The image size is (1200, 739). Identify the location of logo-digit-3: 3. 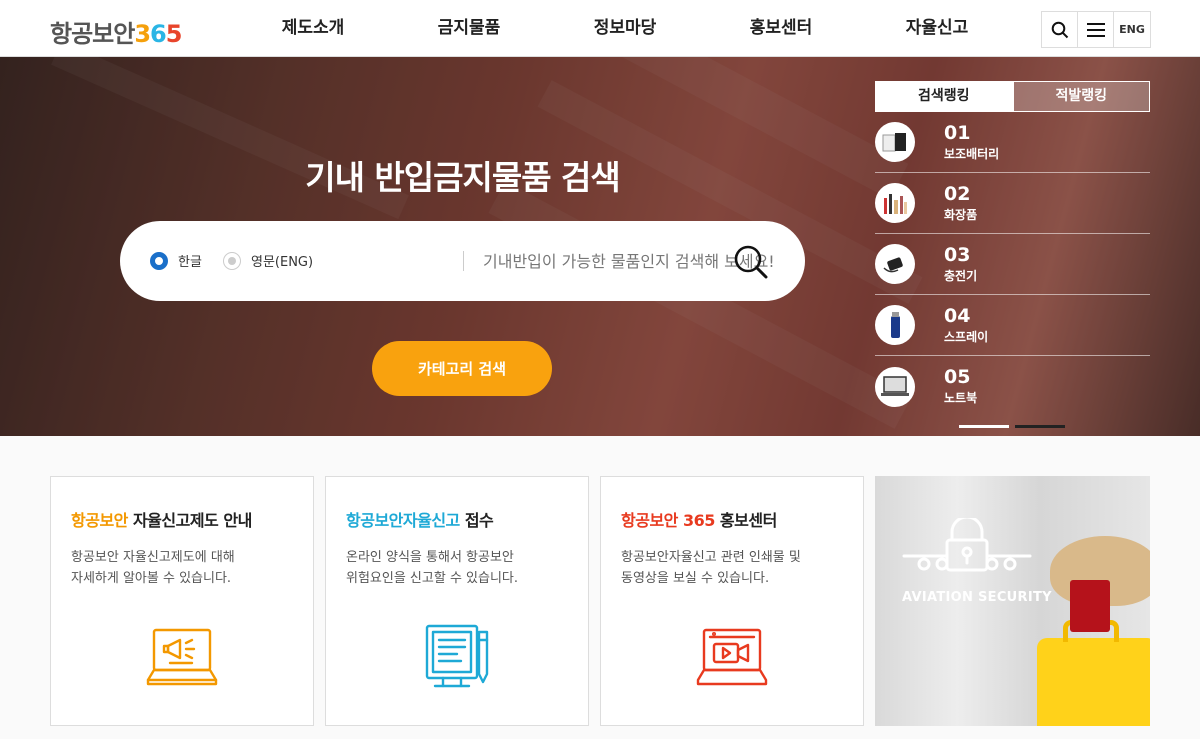
(142, 34).